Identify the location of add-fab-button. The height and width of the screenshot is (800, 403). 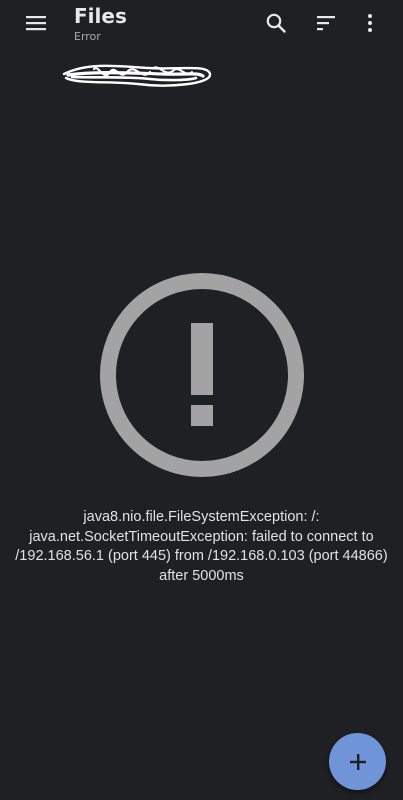
(357, 761).